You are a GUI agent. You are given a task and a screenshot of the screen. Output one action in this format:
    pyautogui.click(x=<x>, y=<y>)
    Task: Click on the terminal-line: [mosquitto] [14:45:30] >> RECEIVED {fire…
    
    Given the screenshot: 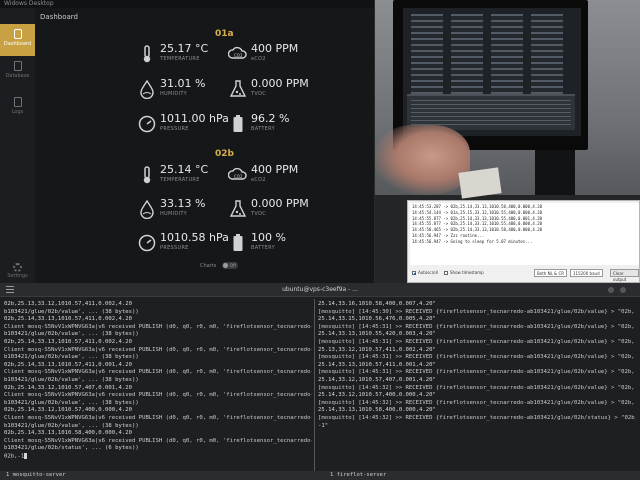 What is the action you would take?
    pyautogui.click(x=476, y=311)
    